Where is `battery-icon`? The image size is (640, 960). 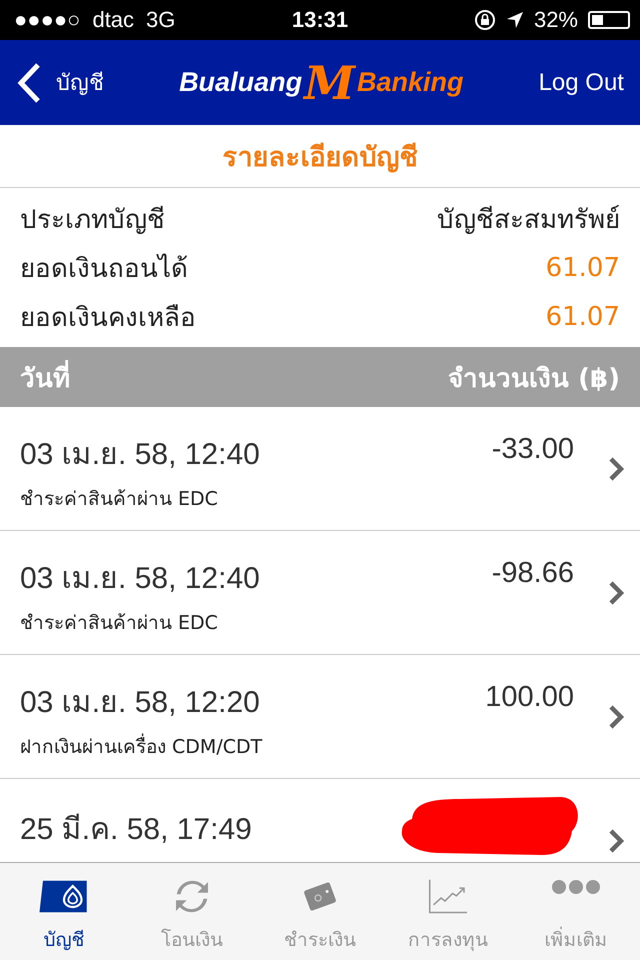 battery-icon is located at coordinates (609, 20).